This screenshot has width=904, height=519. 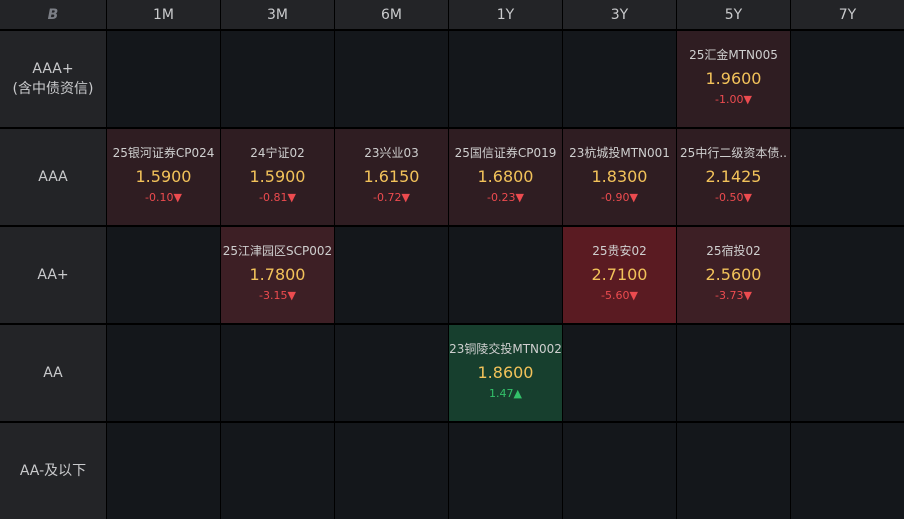 What do you see at coordinates (733, 197) in the screenshot?
I see `bond-change: -0.50▼` at bounding box center [733, 197].